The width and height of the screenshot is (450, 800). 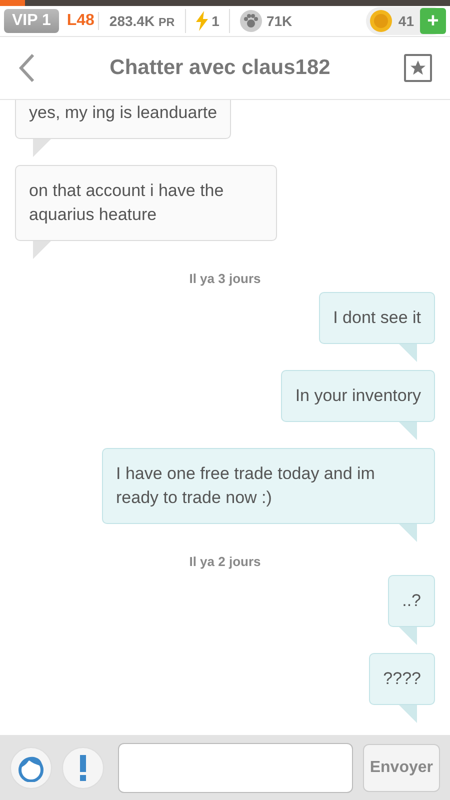 I want to click on sent-message: I have one free trade today and im ready to trade now :), so click(x=268, y=495).